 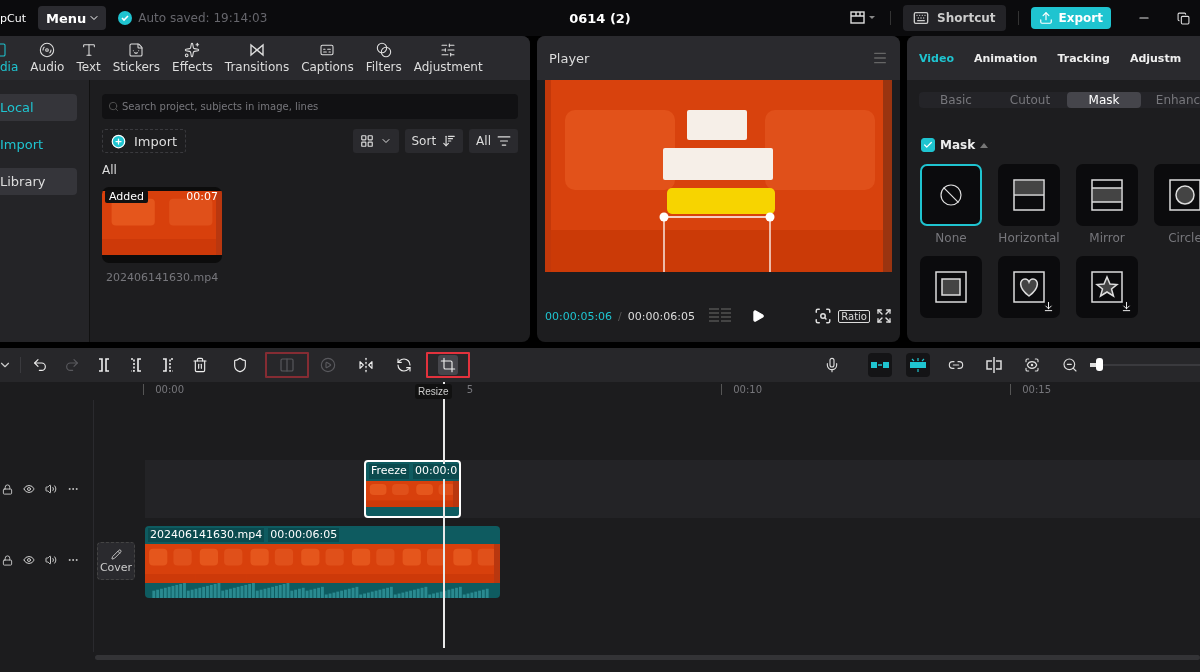 What do you see at coordinates (1032, 365) in the screenshot?
I see `zoom-fit-icon` at bounding box center [1032, 365].